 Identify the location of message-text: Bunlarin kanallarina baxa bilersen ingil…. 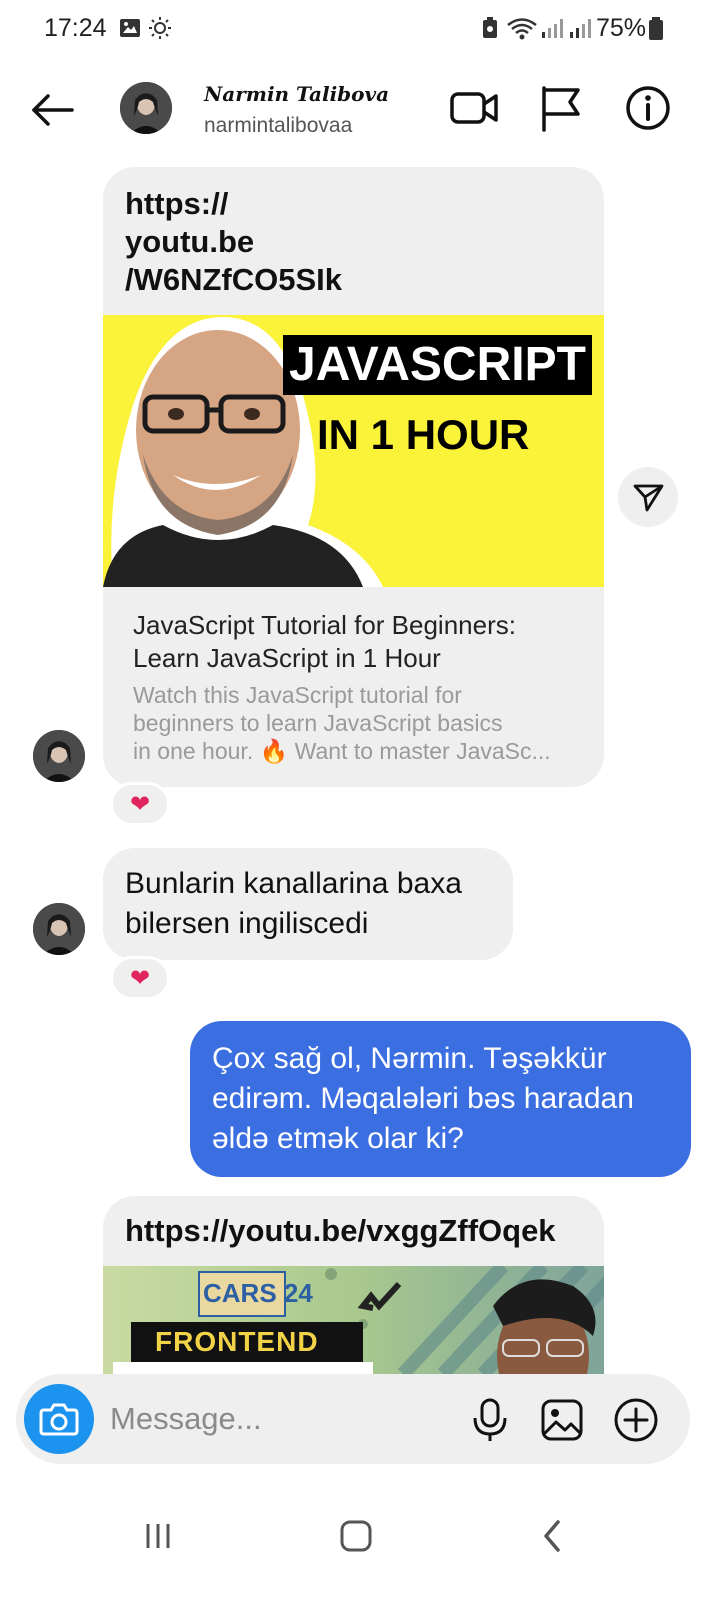
(293, 903).